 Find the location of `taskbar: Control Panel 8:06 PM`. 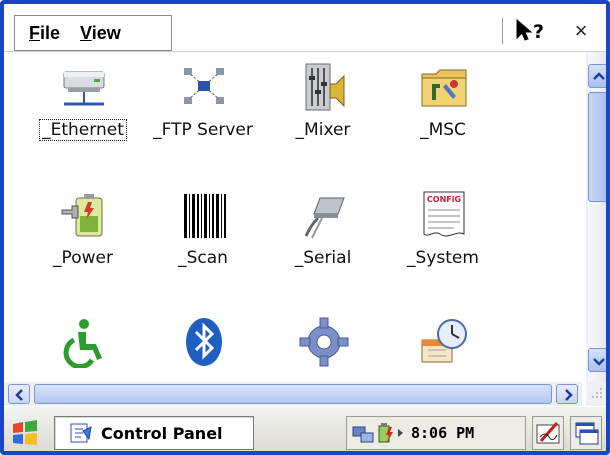

taskbar: Control Panel 8:06 PM is located at coordinates (305, 428).